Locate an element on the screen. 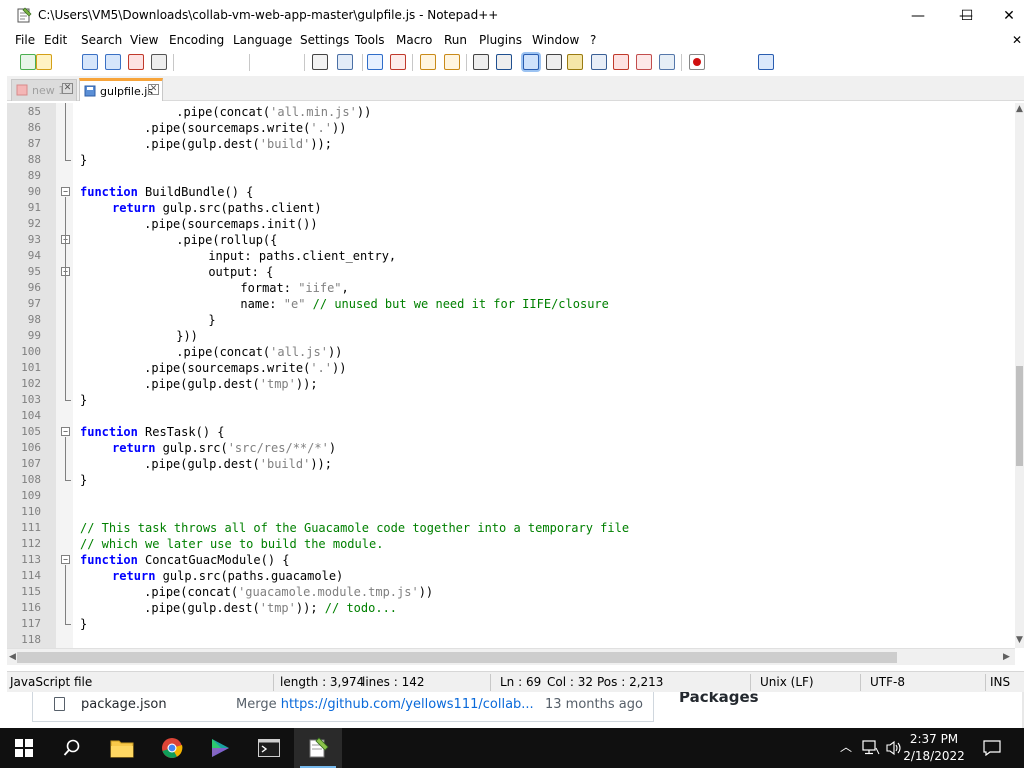 Image resolution: width=1024 pixels, height=768 pixels. vertical-scrollbar: ▲ ▼ is located at coordinates (1019, 375).